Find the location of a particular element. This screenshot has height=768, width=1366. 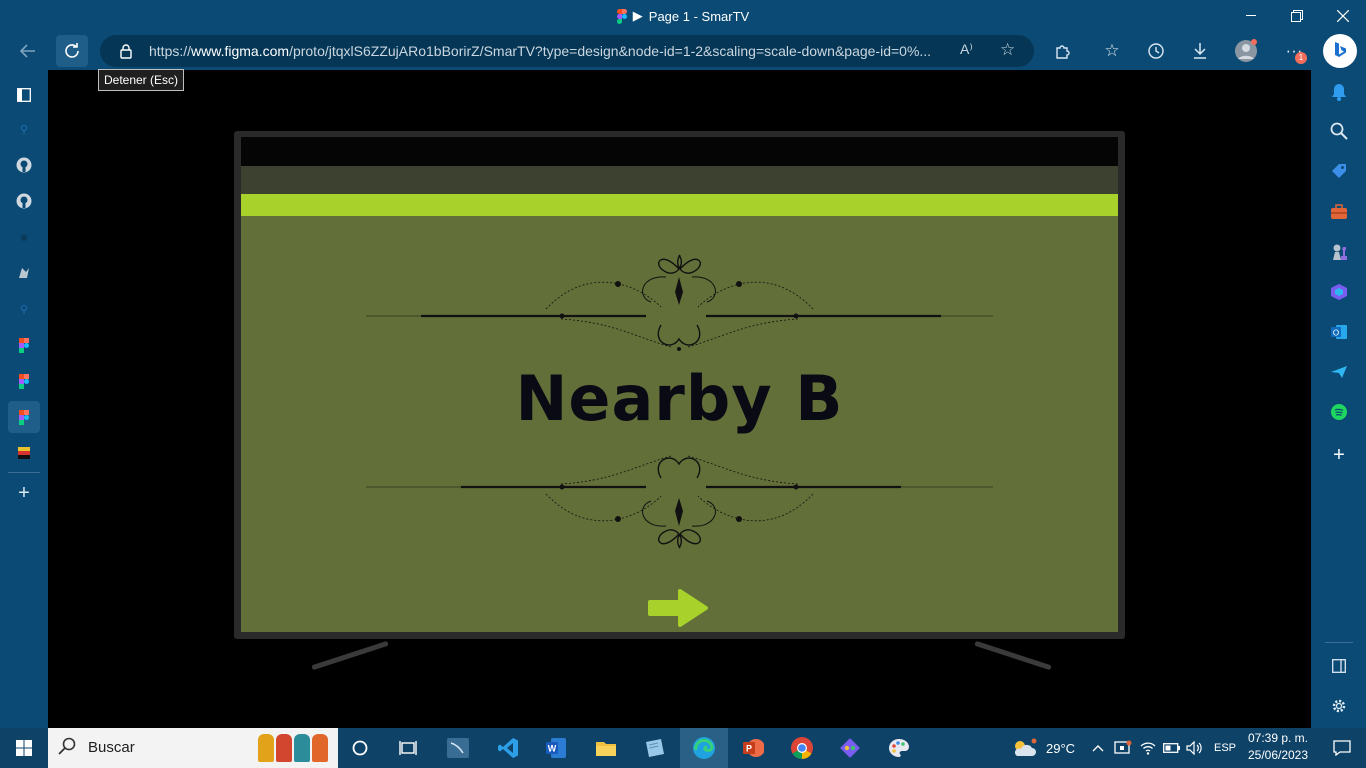

games-button is located at coordinates (1339, 252).